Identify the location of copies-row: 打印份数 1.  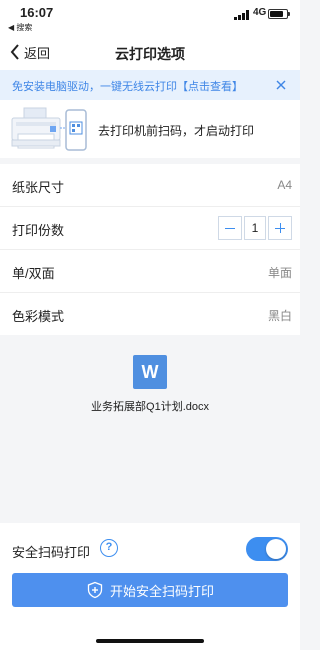
(150, 228).